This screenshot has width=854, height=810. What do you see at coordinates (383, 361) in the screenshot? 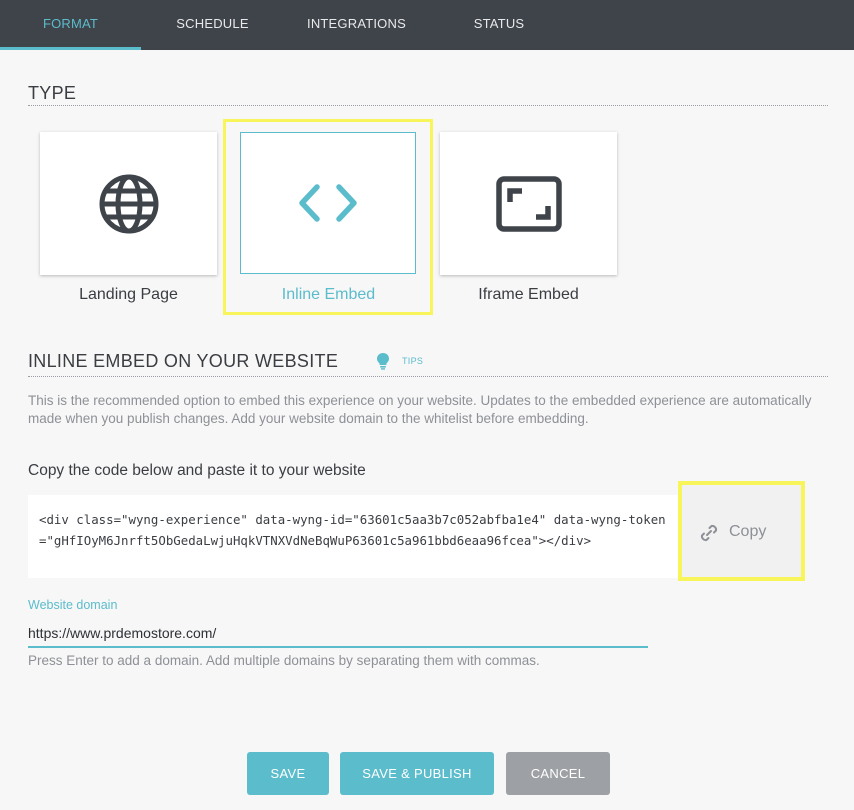
I see `lightbulb-icon` at bounding box center [383, 361].